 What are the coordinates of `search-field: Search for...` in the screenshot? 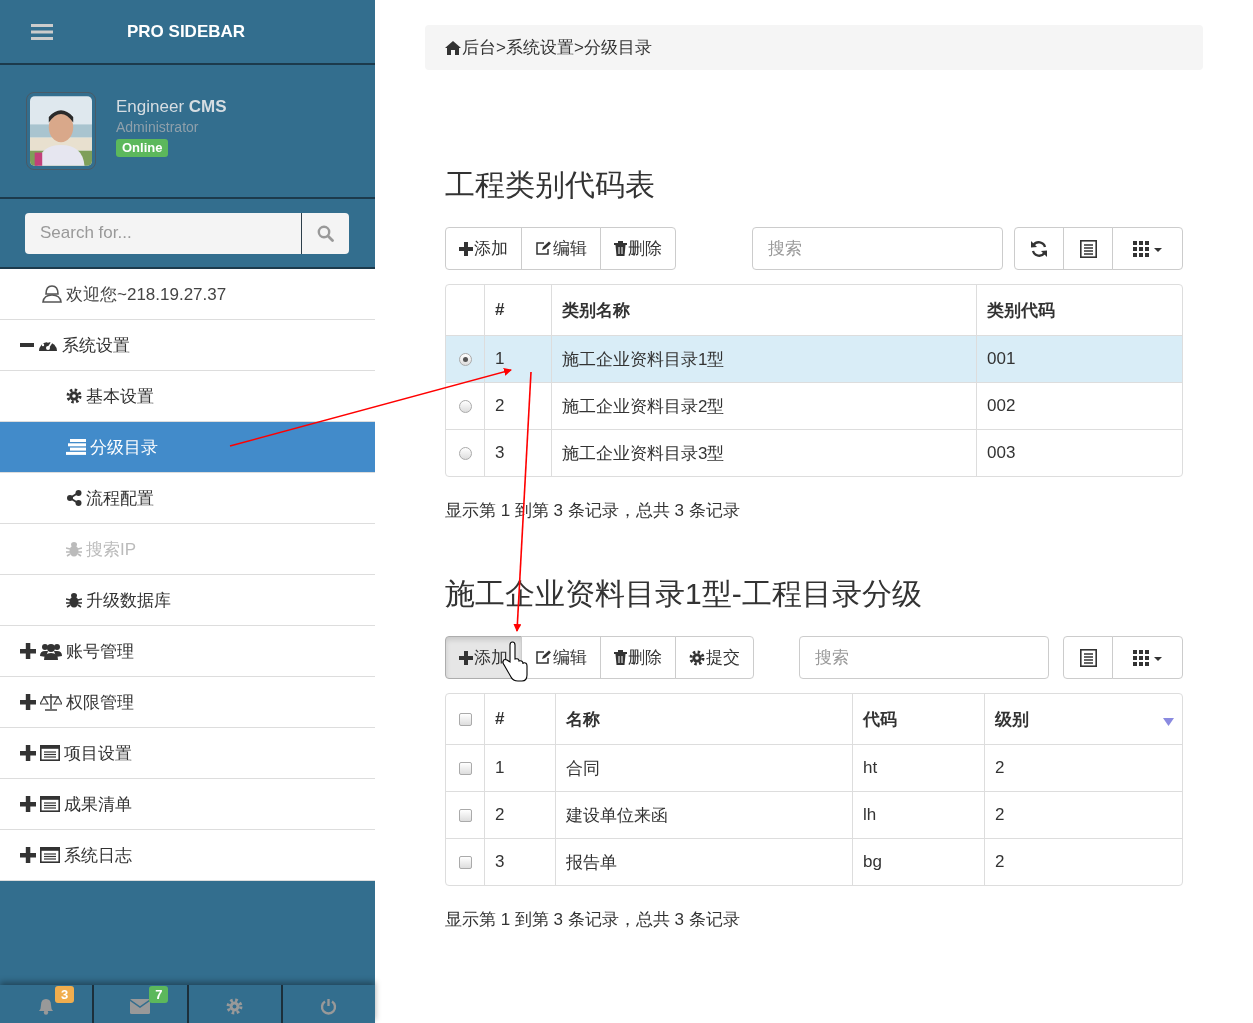 It's located at (163, 233).